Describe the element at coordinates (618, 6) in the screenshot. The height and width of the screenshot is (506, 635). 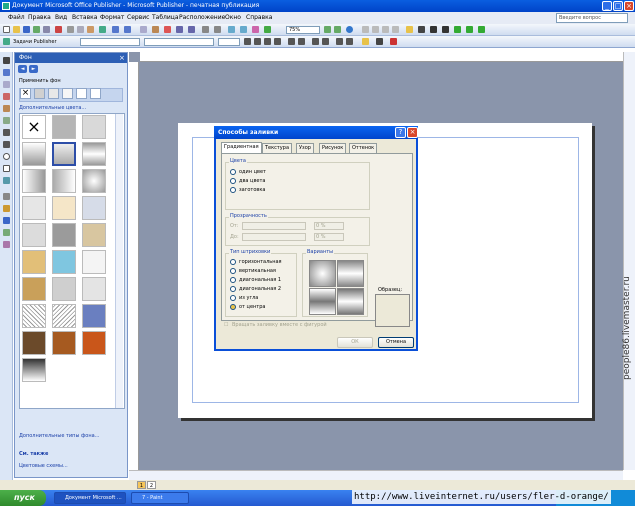
I see `maximize-button: □` at that location.